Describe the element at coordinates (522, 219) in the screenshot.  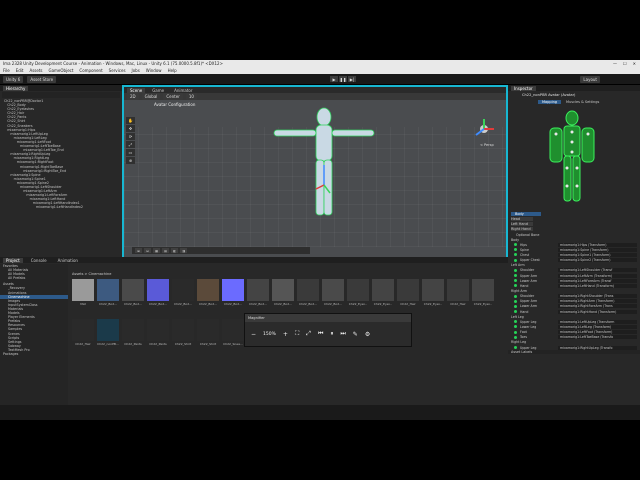
I see `body-part-head: Head` at that location.